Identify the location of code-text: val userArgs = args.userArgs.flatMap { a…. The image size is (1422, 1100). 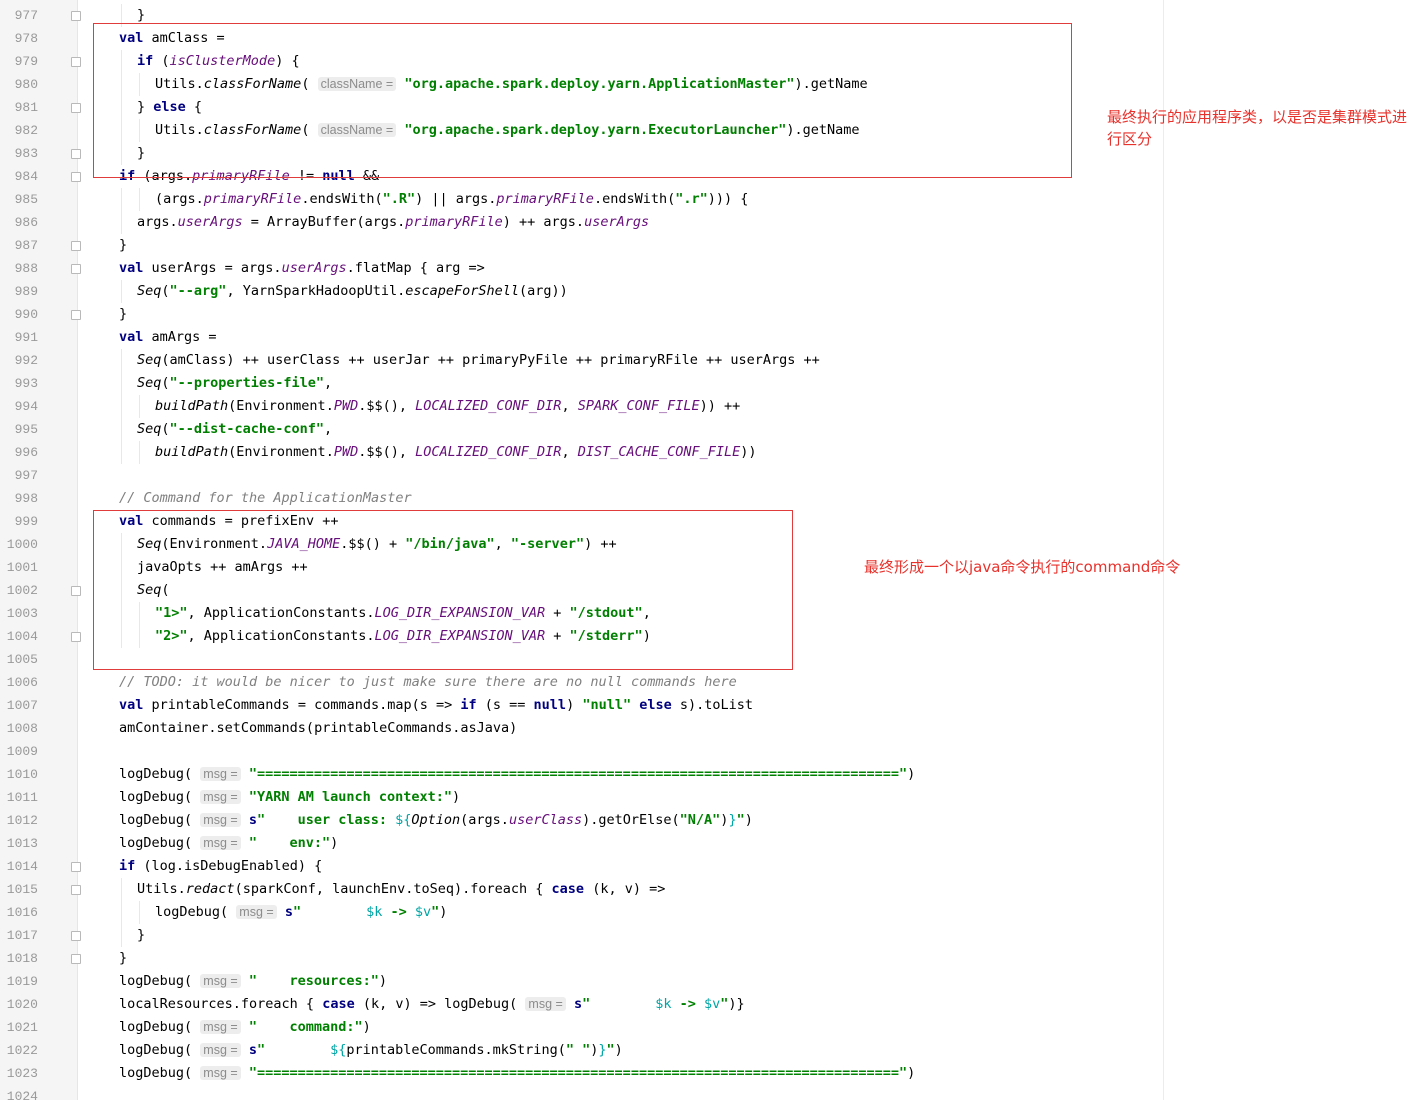
(302, 268).